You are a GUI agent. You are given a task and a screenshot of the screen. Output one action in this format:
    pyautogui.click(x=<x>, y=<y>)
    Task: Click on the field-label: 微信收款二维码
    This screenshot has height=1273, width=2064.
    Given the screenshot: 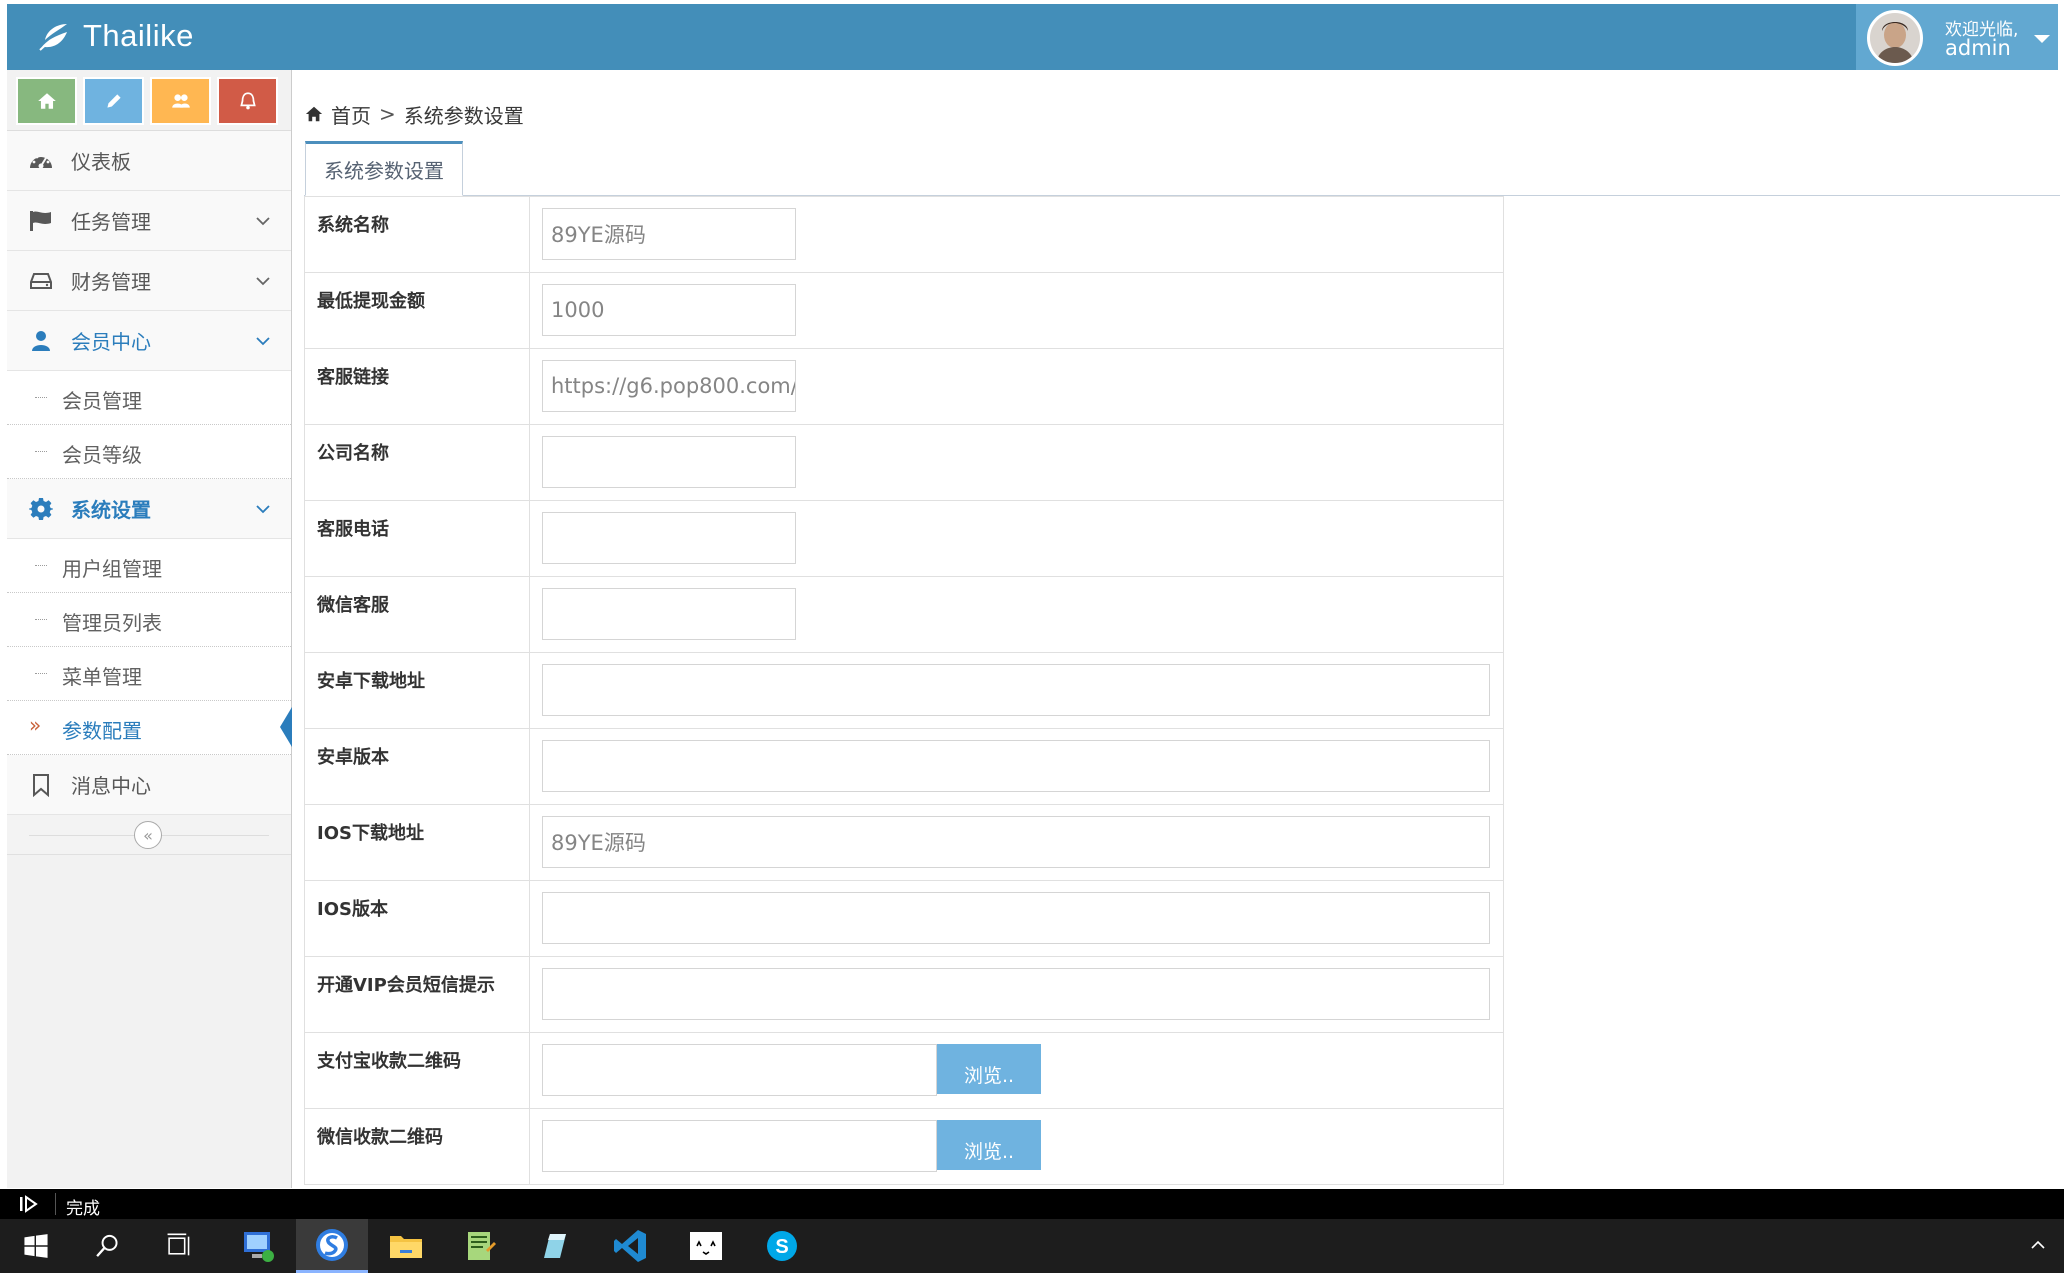 What is the action you would take?
    pyautogui.click(x=417, y=1146)
    